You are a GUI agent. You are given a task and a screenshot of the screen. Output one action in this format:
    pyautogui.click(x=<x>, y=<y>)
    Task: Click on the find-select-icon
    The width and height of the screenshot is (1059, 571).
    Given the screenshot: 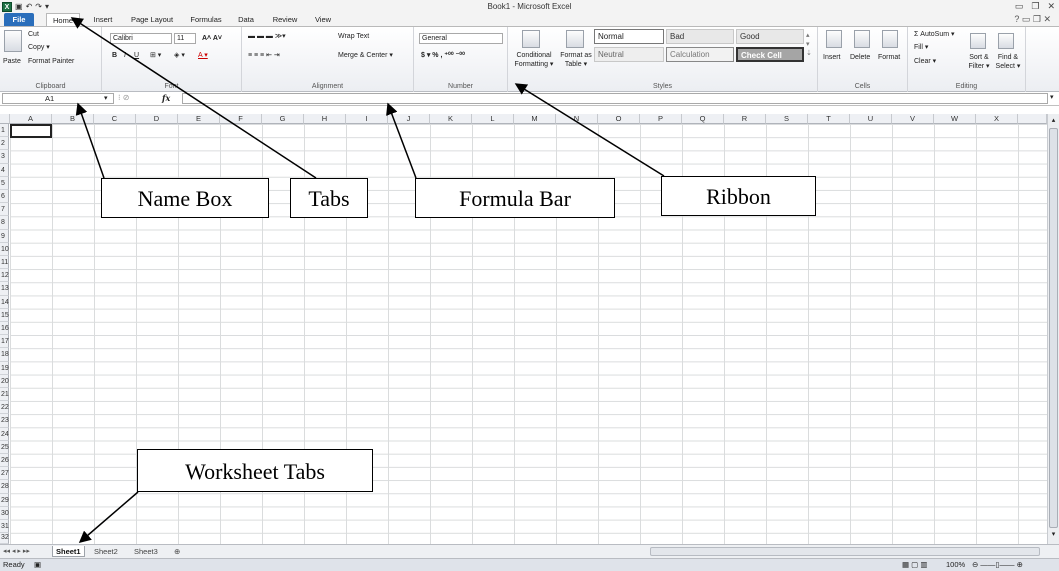 What is the action you would take?
    pyautogui.click(x=1006, y=41)
    